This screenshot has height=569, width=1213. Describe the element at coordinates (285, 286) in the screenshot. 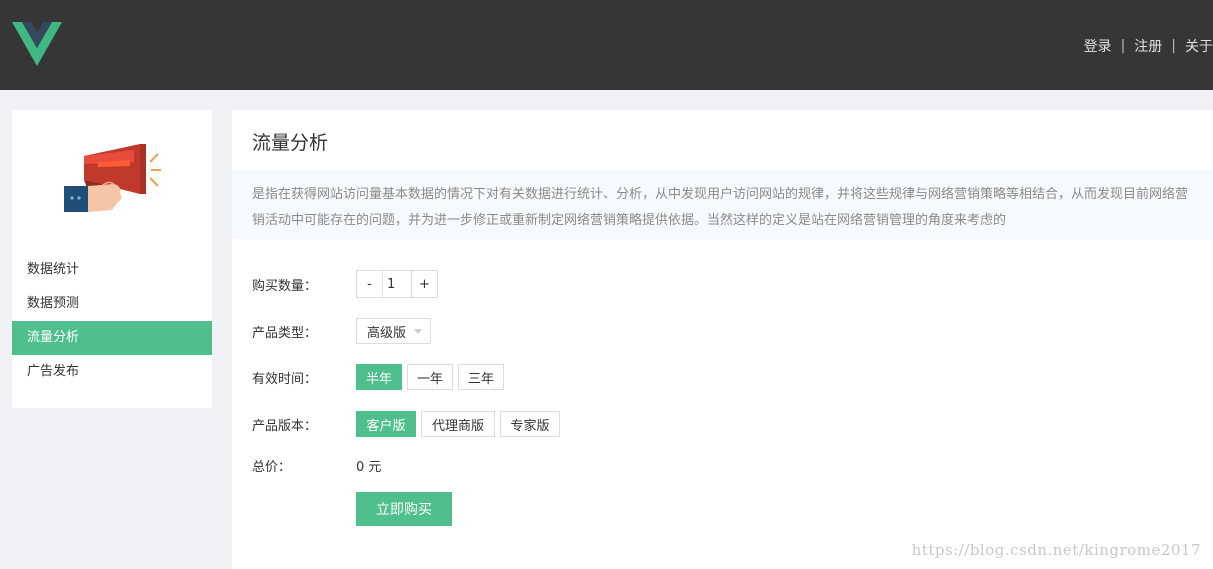

I see `quantity-label: 购买数量：` at that location.